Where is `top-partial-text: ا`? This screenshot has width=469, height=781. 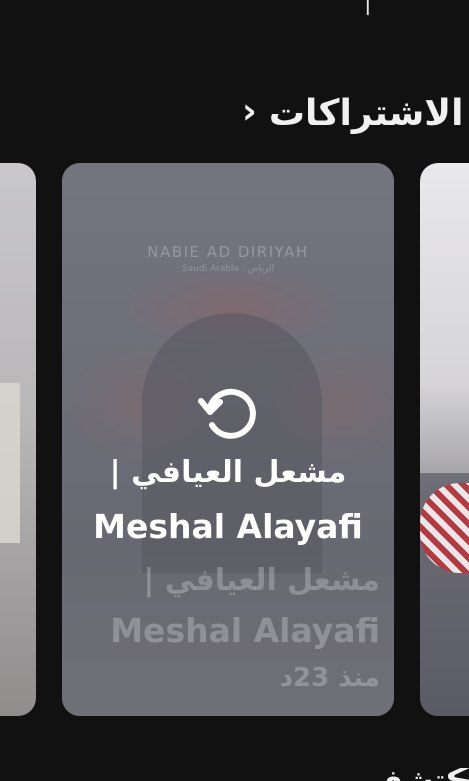
top-partial-text: ا is located at coordinates (368, 10).